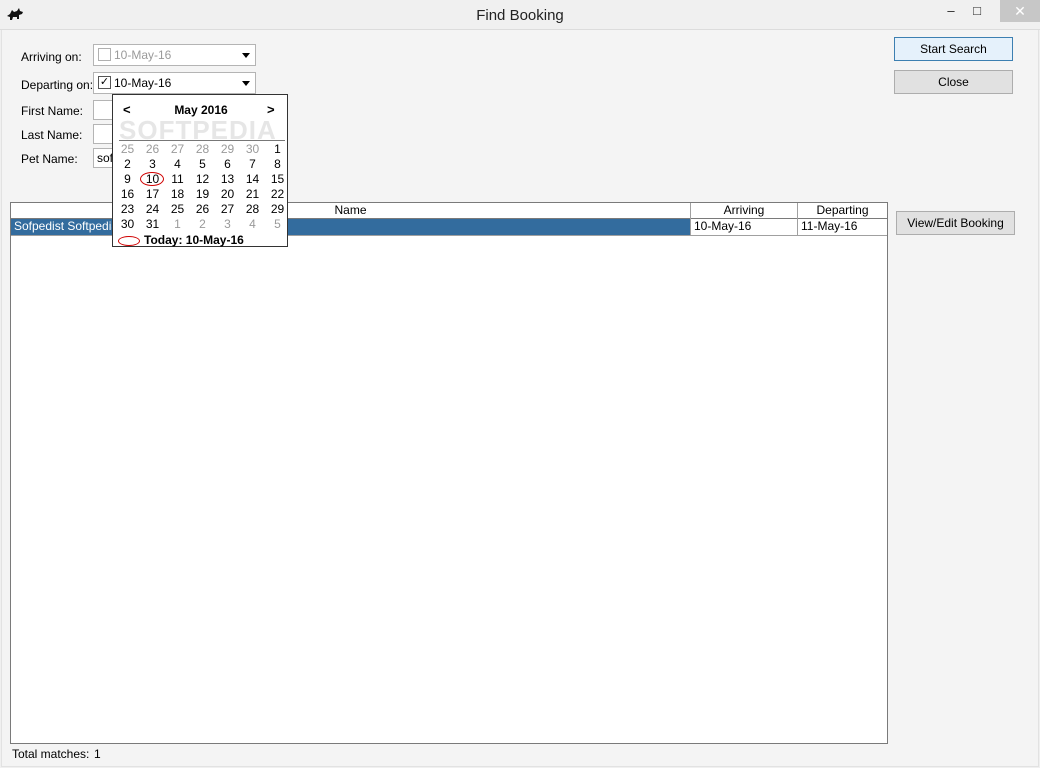 This screenshot has width=1040, height=768. Describe the element at coordinates (174, 55) in the screenshot. I see `arriving-date-picker: 10-May-16` at that location.